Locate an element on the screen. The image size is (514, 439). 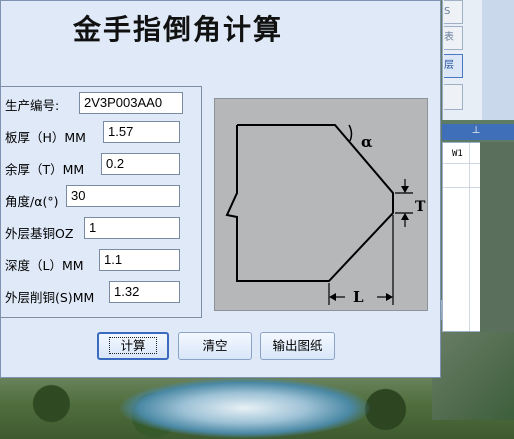
t-arrowhead-top is located at coordinates (405, 189).